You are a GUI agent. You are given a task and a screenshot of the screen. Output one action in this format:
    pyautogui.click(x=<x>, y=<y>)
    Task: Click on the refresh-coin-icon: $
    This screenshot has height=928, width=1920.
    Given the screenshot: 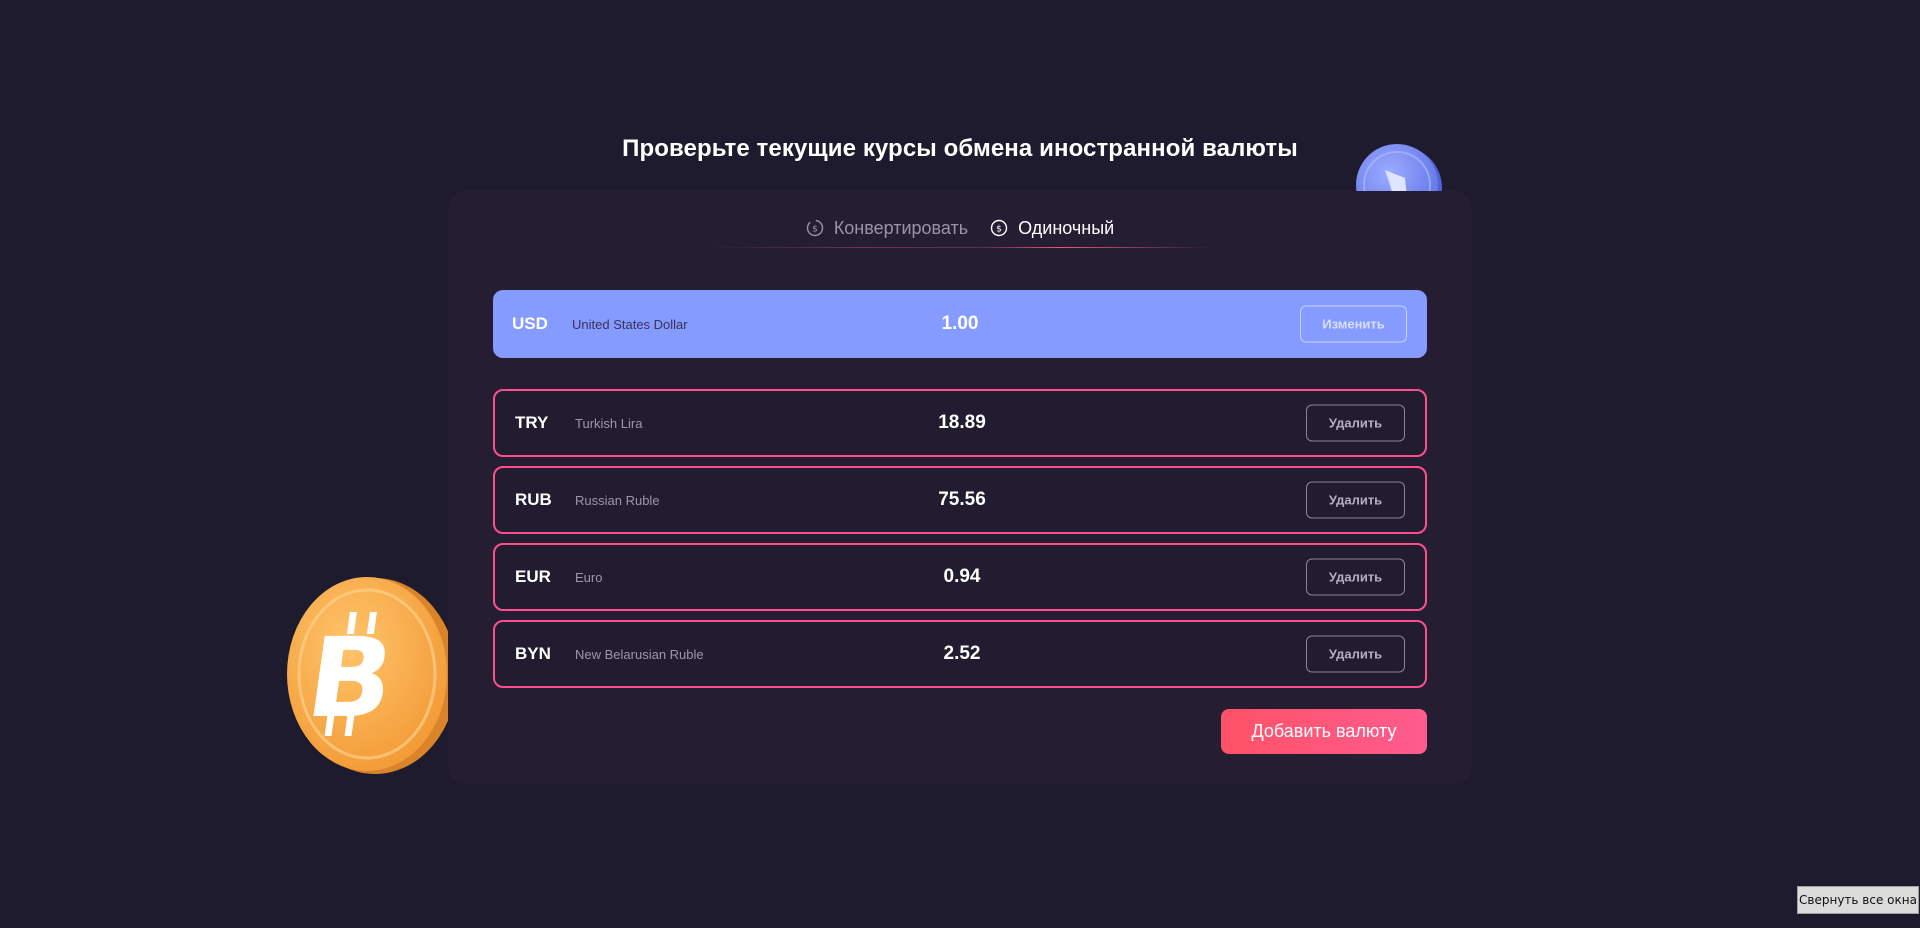 What is the action you would take?
    pyautogui.click(x=815, y=228)
    